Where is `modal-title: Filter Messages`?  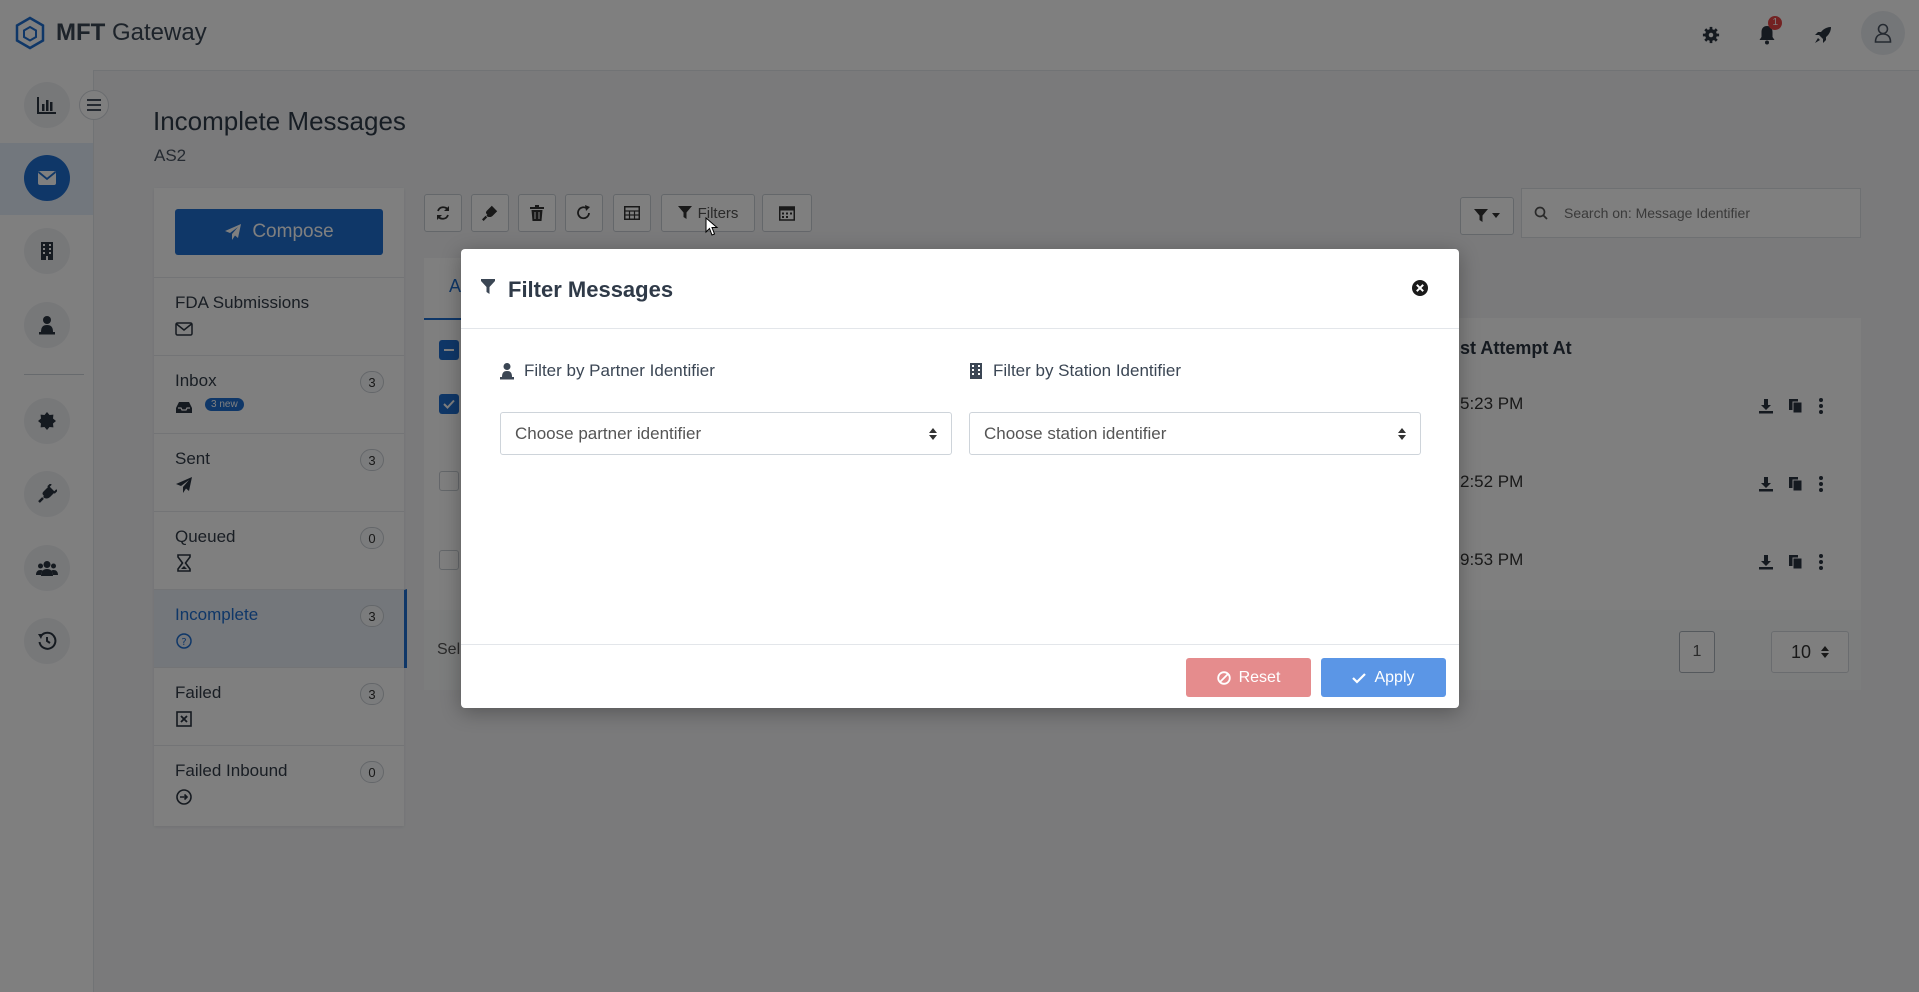 modal-title: Filter Messages is located at coordinates (591, 289).